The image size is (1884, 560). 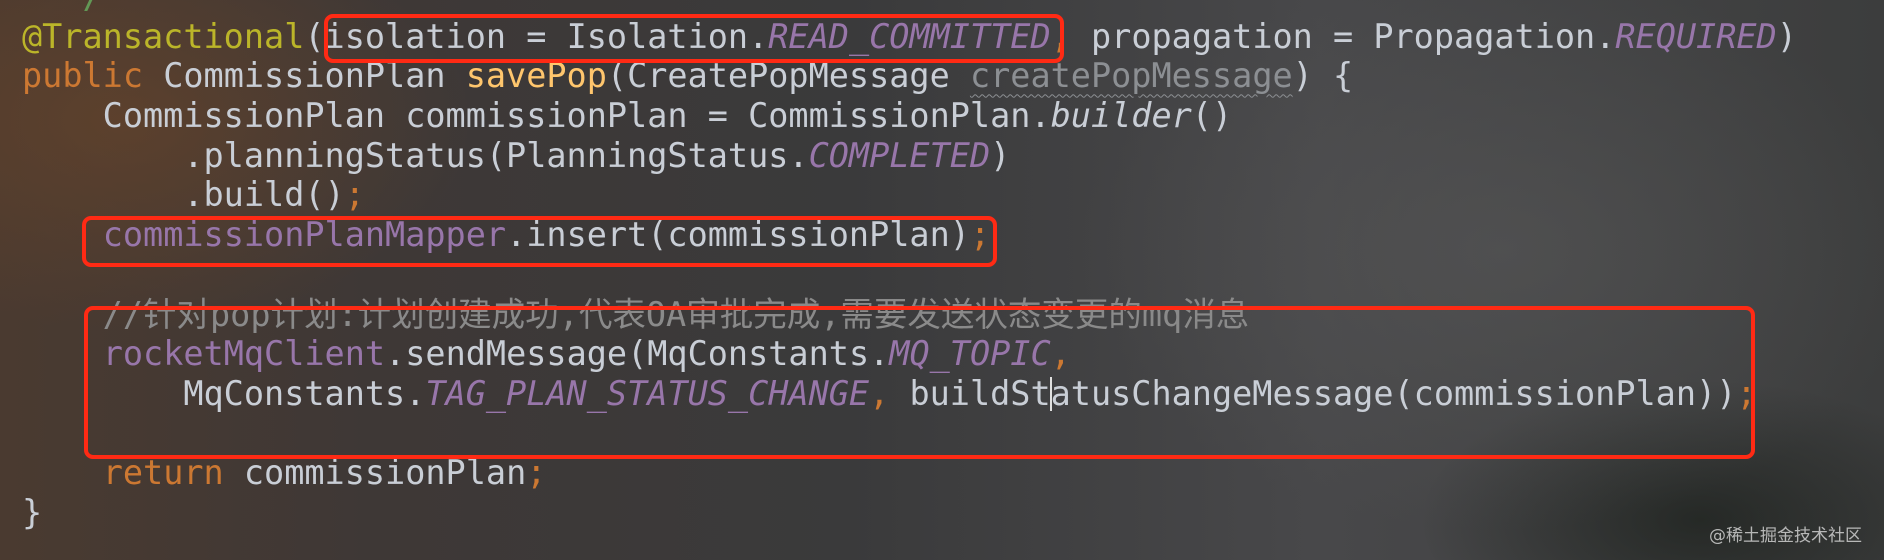 I want to click on code-token: REQUIRED, so click(x=1696, y=36).